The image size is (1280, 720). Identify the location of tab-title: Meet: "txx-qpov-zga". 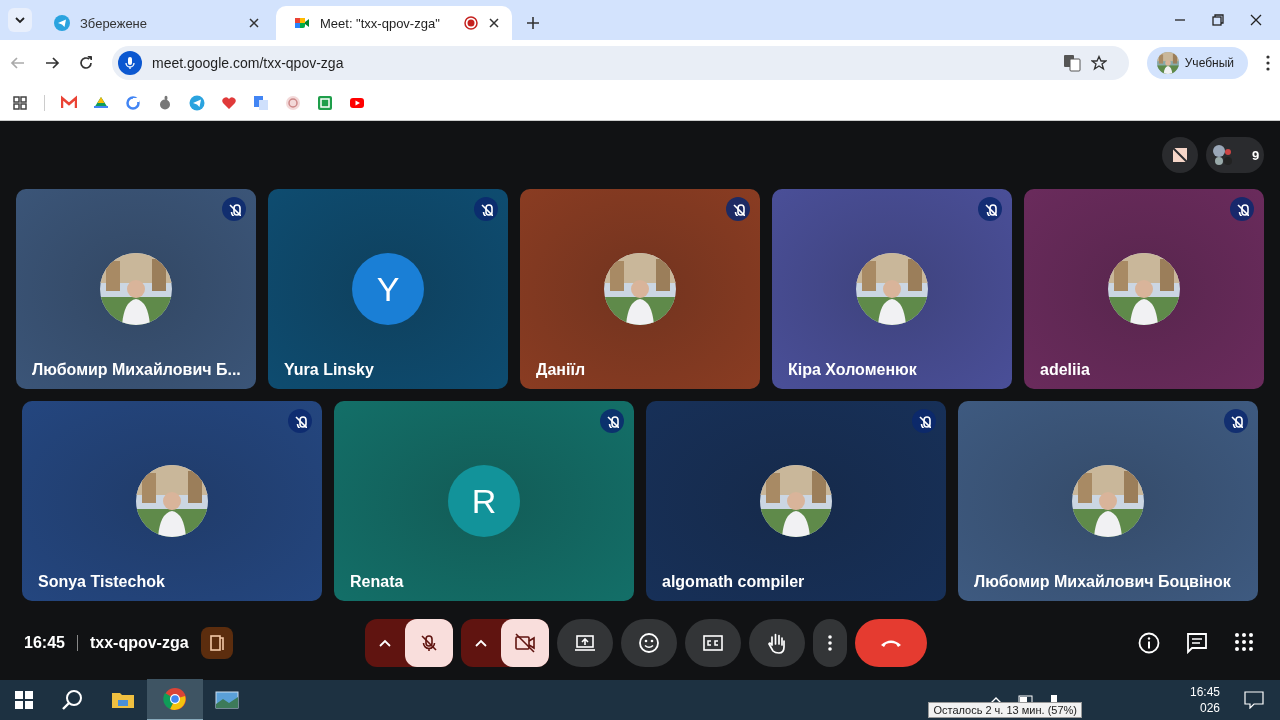
(380, 23).